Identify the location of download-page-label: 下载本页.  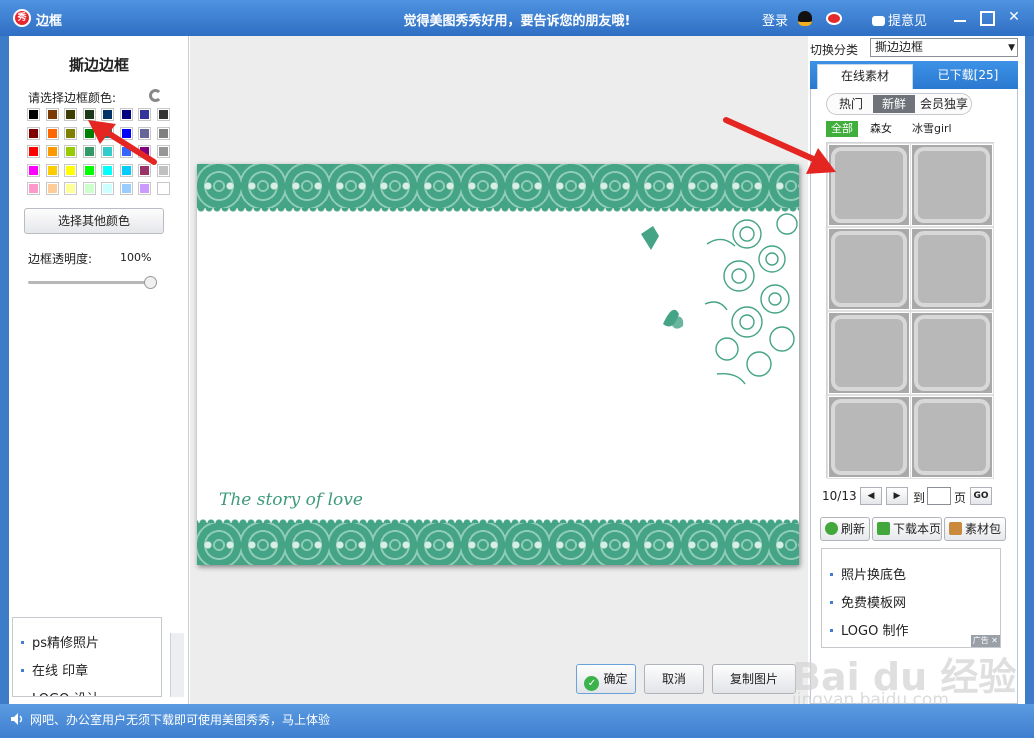
(917, 529).